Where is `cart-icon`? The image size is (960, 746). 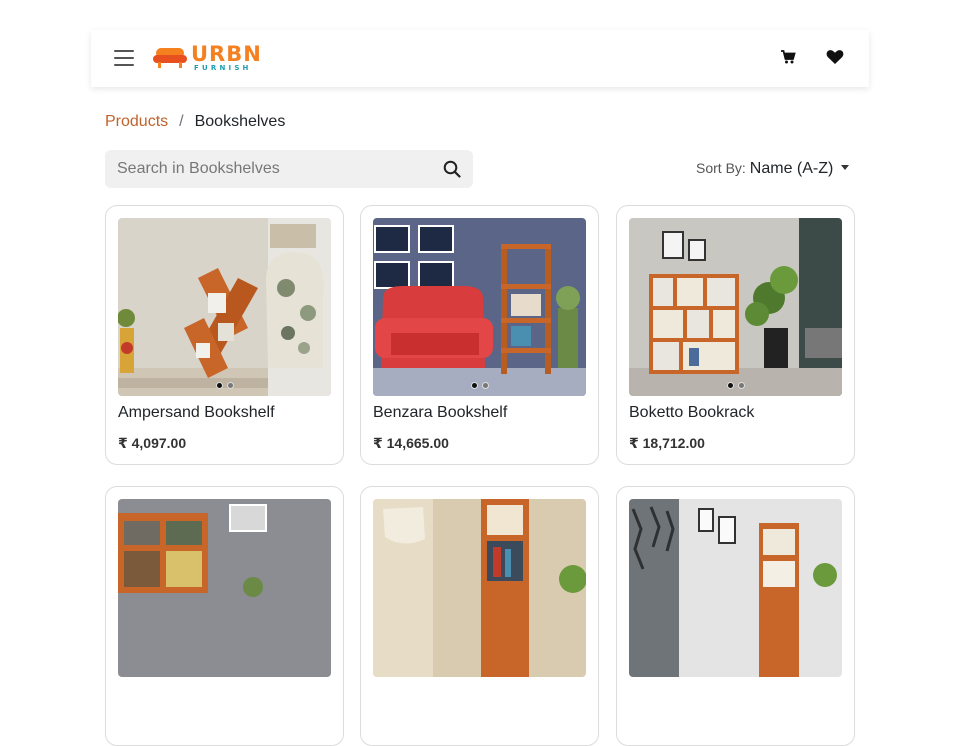 cart-icon is located at coordinates (788, 59).